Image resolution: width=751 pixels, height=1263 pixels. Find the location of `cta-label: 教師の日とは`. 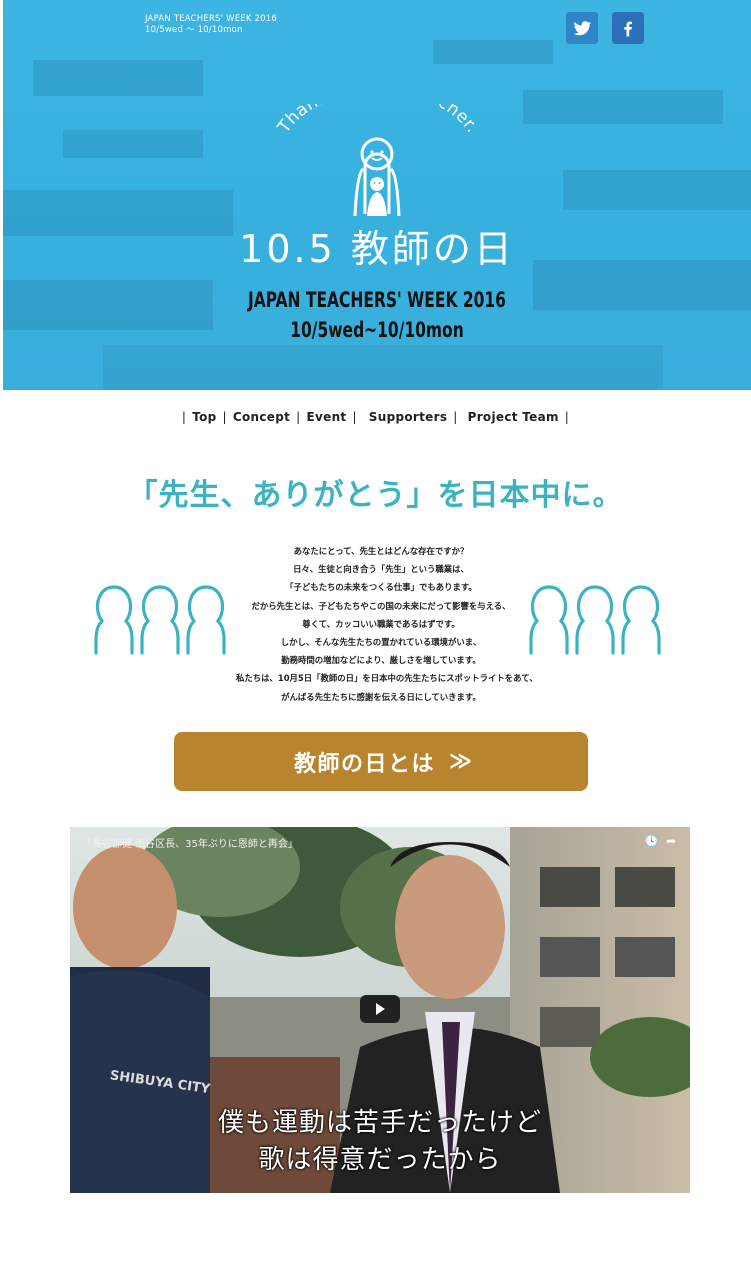

cta-label: 教師の日とは is located at coordinates (364, 764).